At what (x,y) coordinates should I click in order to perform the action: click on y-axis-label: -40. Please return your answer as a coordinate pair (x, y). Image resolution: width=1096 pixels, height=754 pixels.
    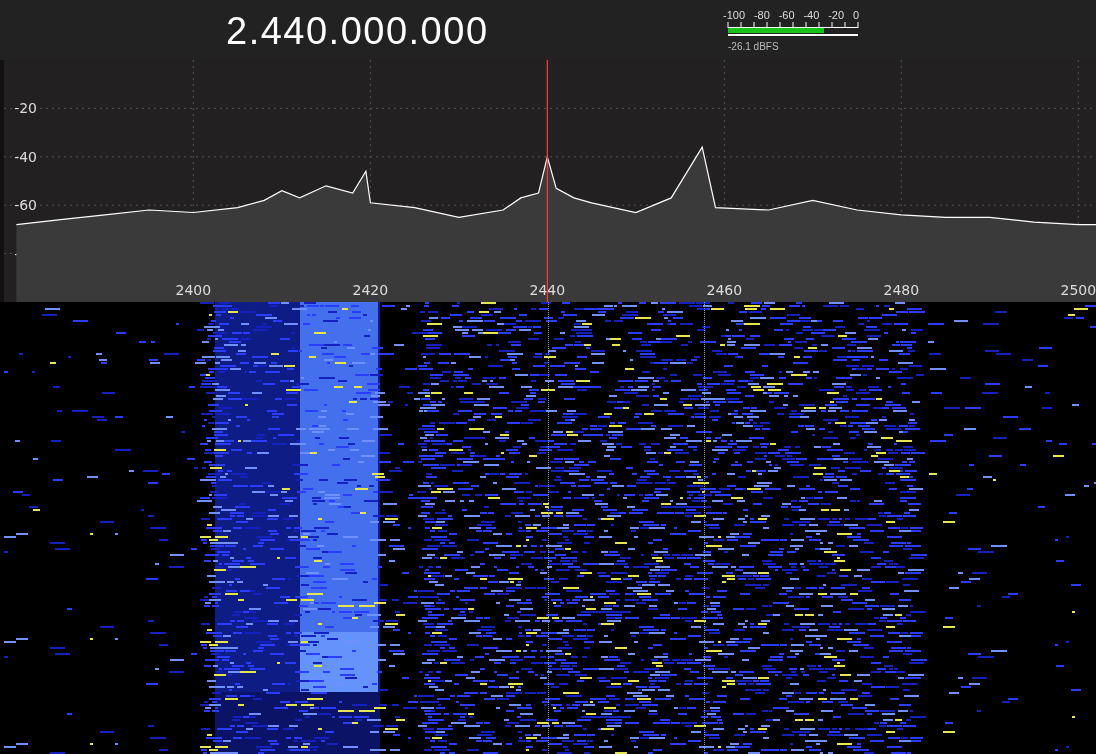
    Looking at the image, I should click on (25, 156).